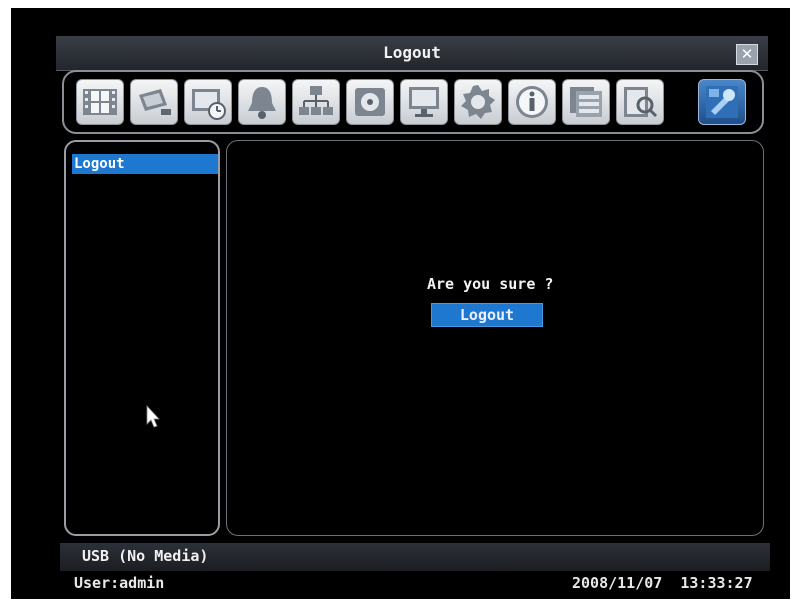 Image resolution: width=804 pixels, height=604 pixels. Describe the element at coordinates (208, 102) in the screenshot. I see `schedule-record-icon` at that location.